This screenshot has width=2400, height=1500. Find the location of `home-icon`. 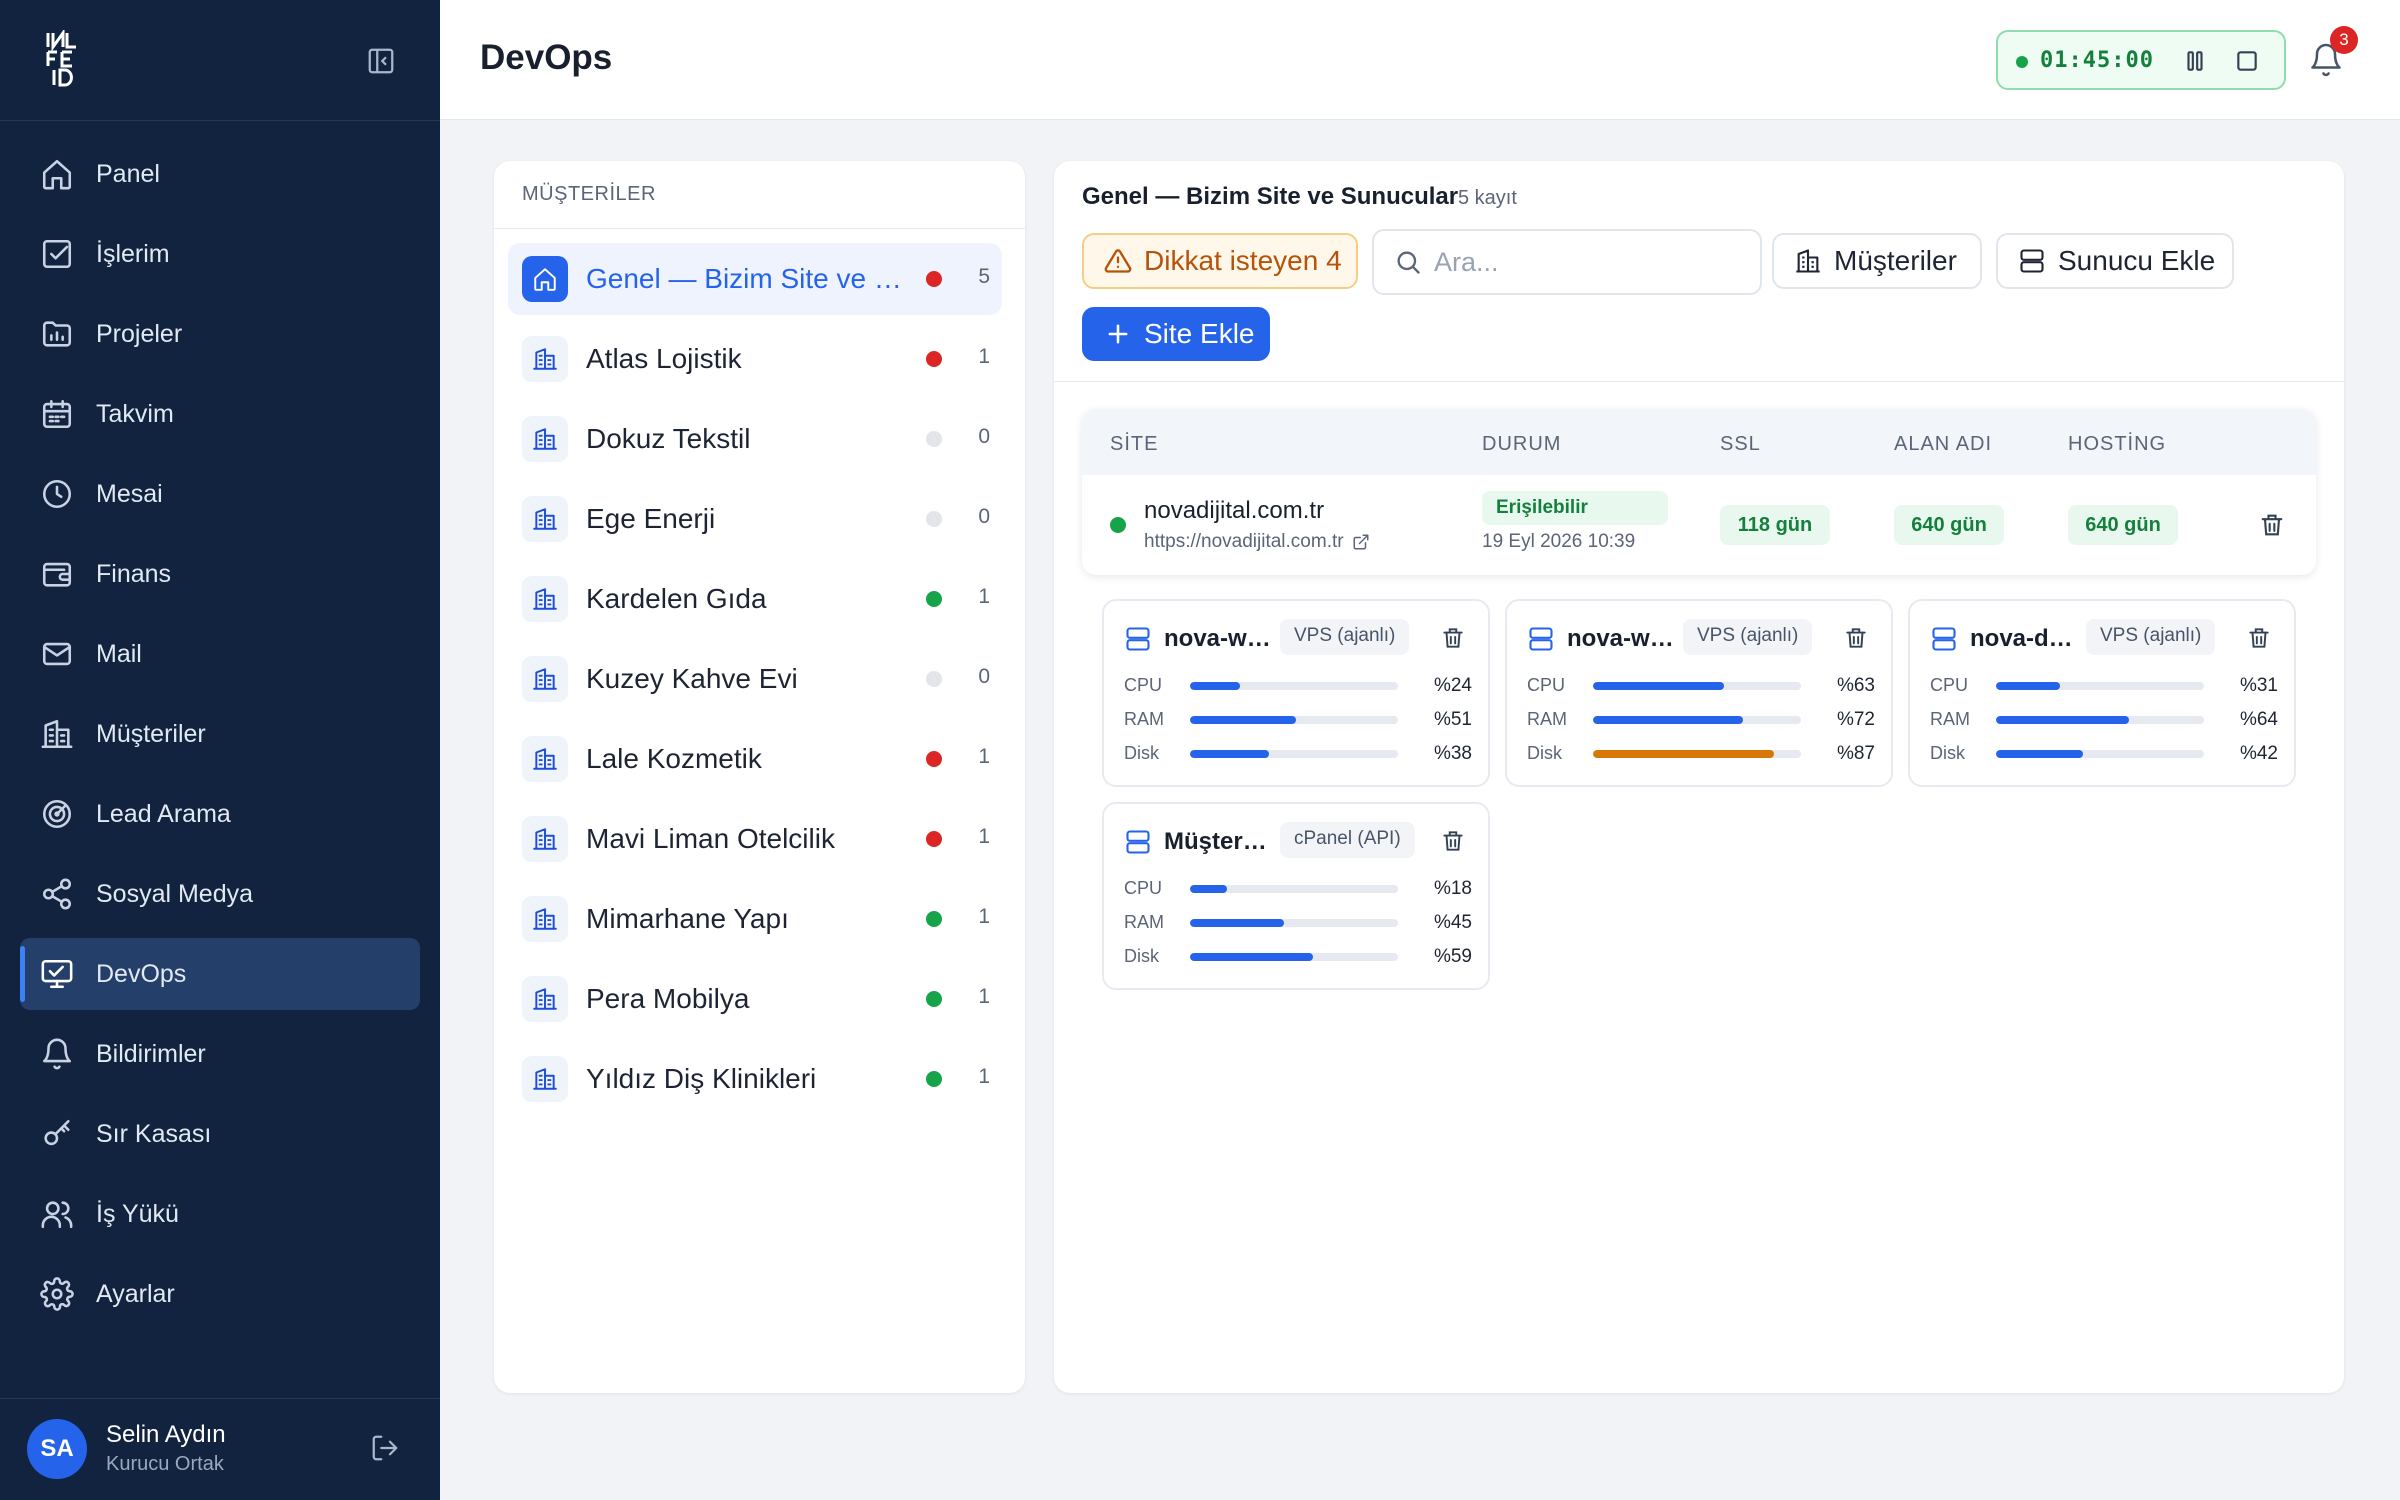

home-icon is located at coordinates (545, 279).